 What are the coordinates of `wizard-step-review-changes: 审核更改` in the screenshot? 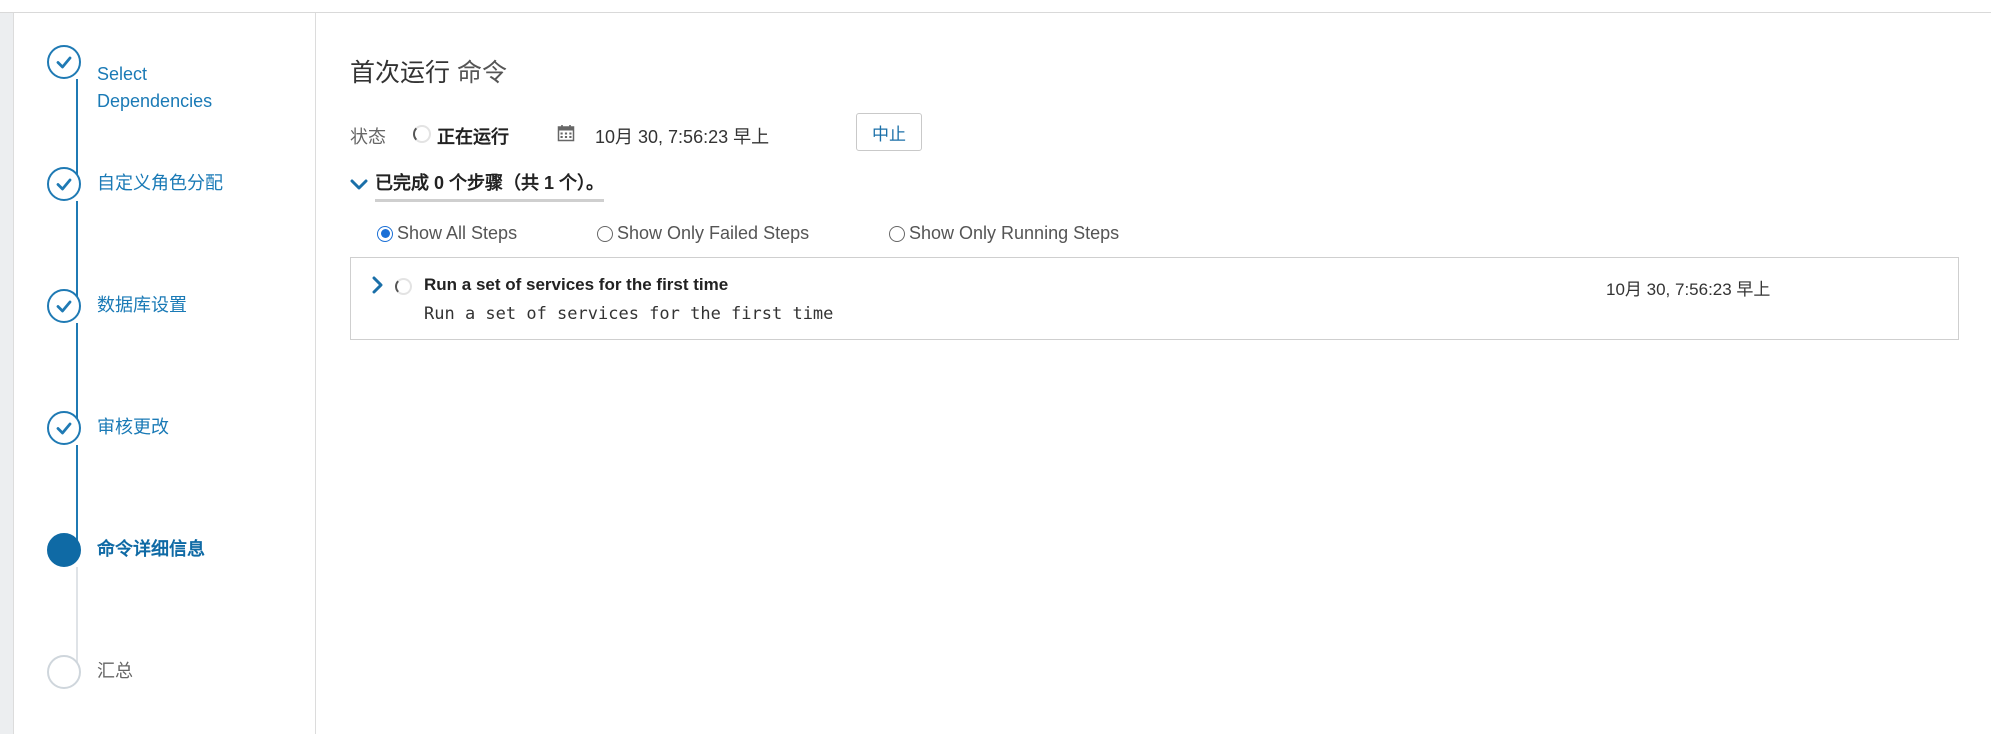 It's located at (165, 431).